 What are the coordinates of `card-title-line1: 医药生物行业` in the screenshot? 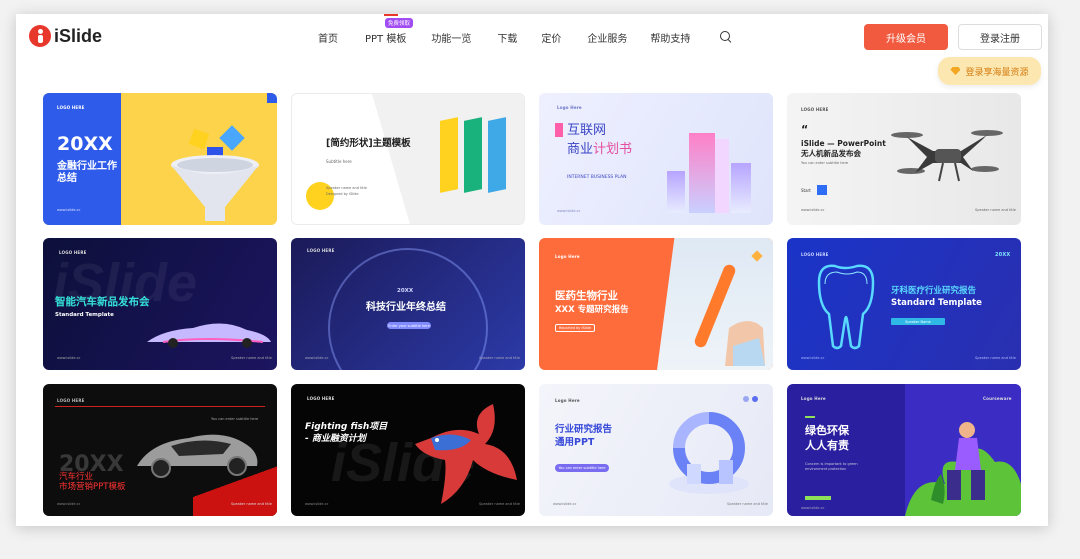 It's located at (586, 296).